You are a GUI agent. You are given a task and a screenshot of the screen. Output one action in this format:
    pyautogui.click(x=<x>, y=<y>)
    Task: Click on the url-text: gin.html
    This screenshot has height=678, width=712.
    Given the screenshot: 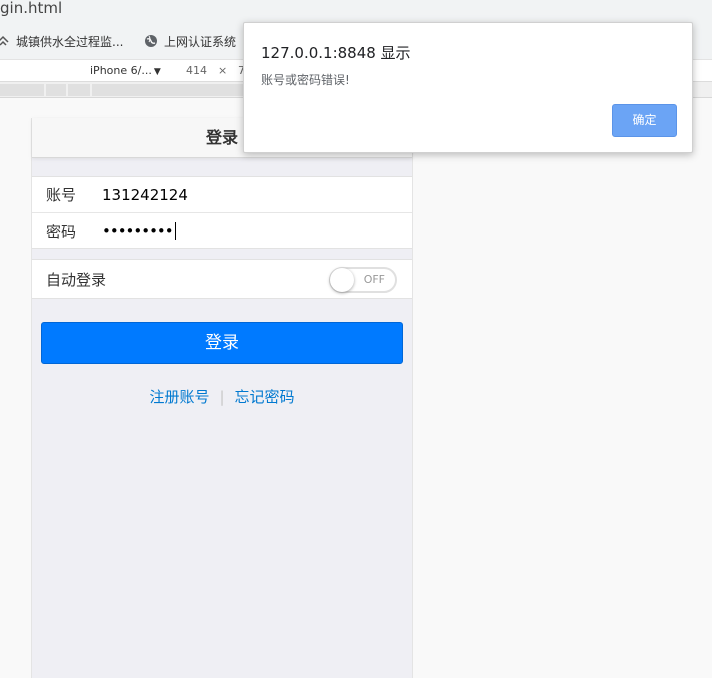 What is the action you would take?
    pyautogui.click(x=31, y=8)
    